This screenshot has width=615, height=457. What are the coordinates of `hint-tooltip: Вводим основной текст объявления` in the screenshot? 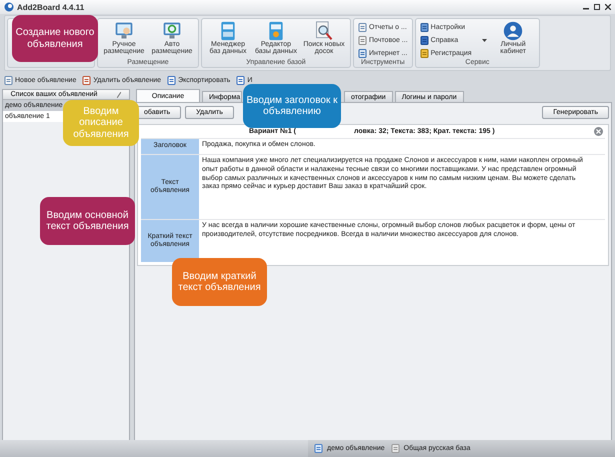 It's located at (87, 221).